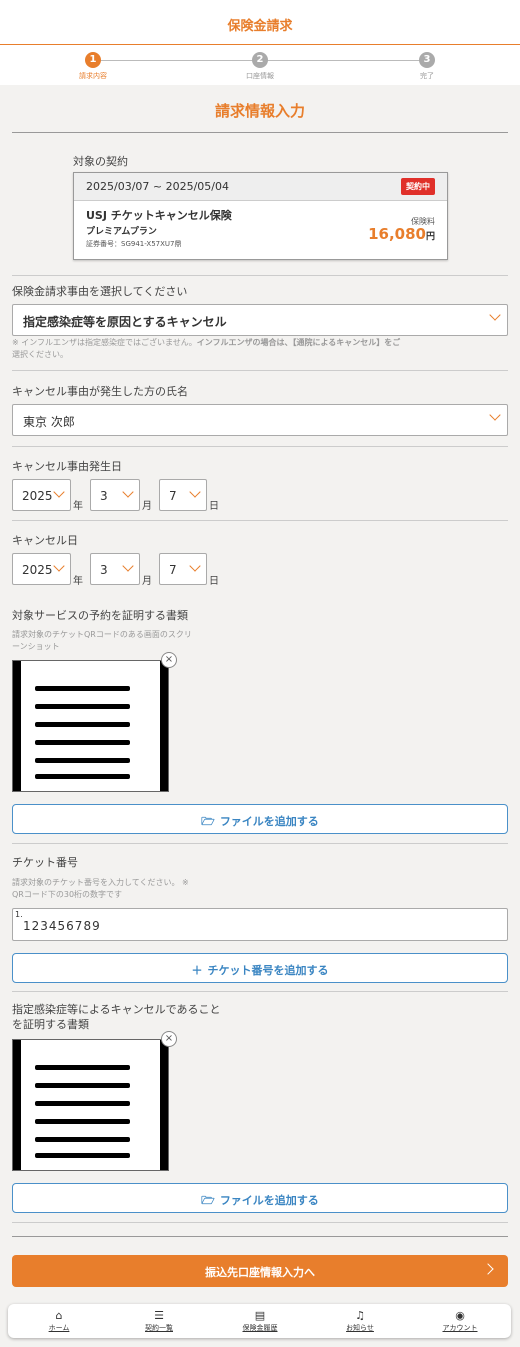  I want to click on account-icon: ◉, so click(460, 1315).